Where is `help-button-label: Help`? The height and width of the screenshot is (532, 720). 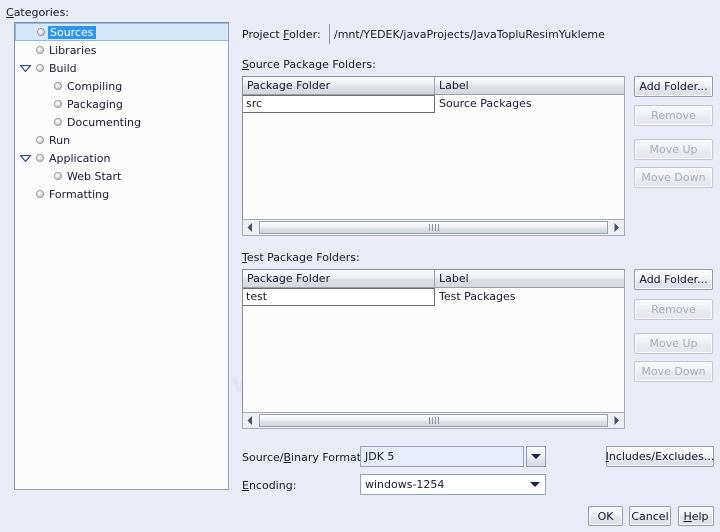 help-button-label: Help is located at coordinates (696, 516).